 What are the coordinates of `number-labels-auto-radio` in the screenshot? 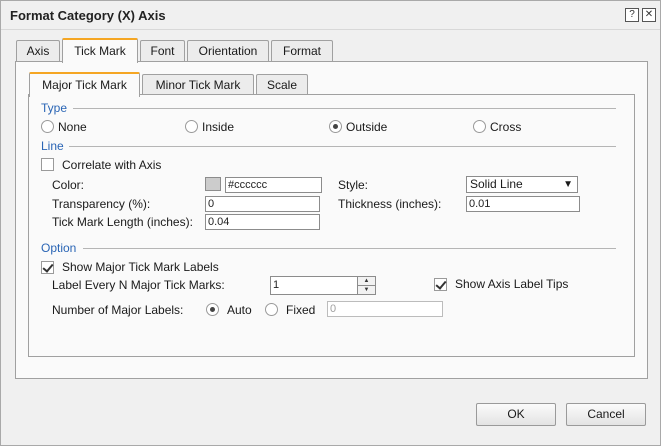 It's located at (212, 309).